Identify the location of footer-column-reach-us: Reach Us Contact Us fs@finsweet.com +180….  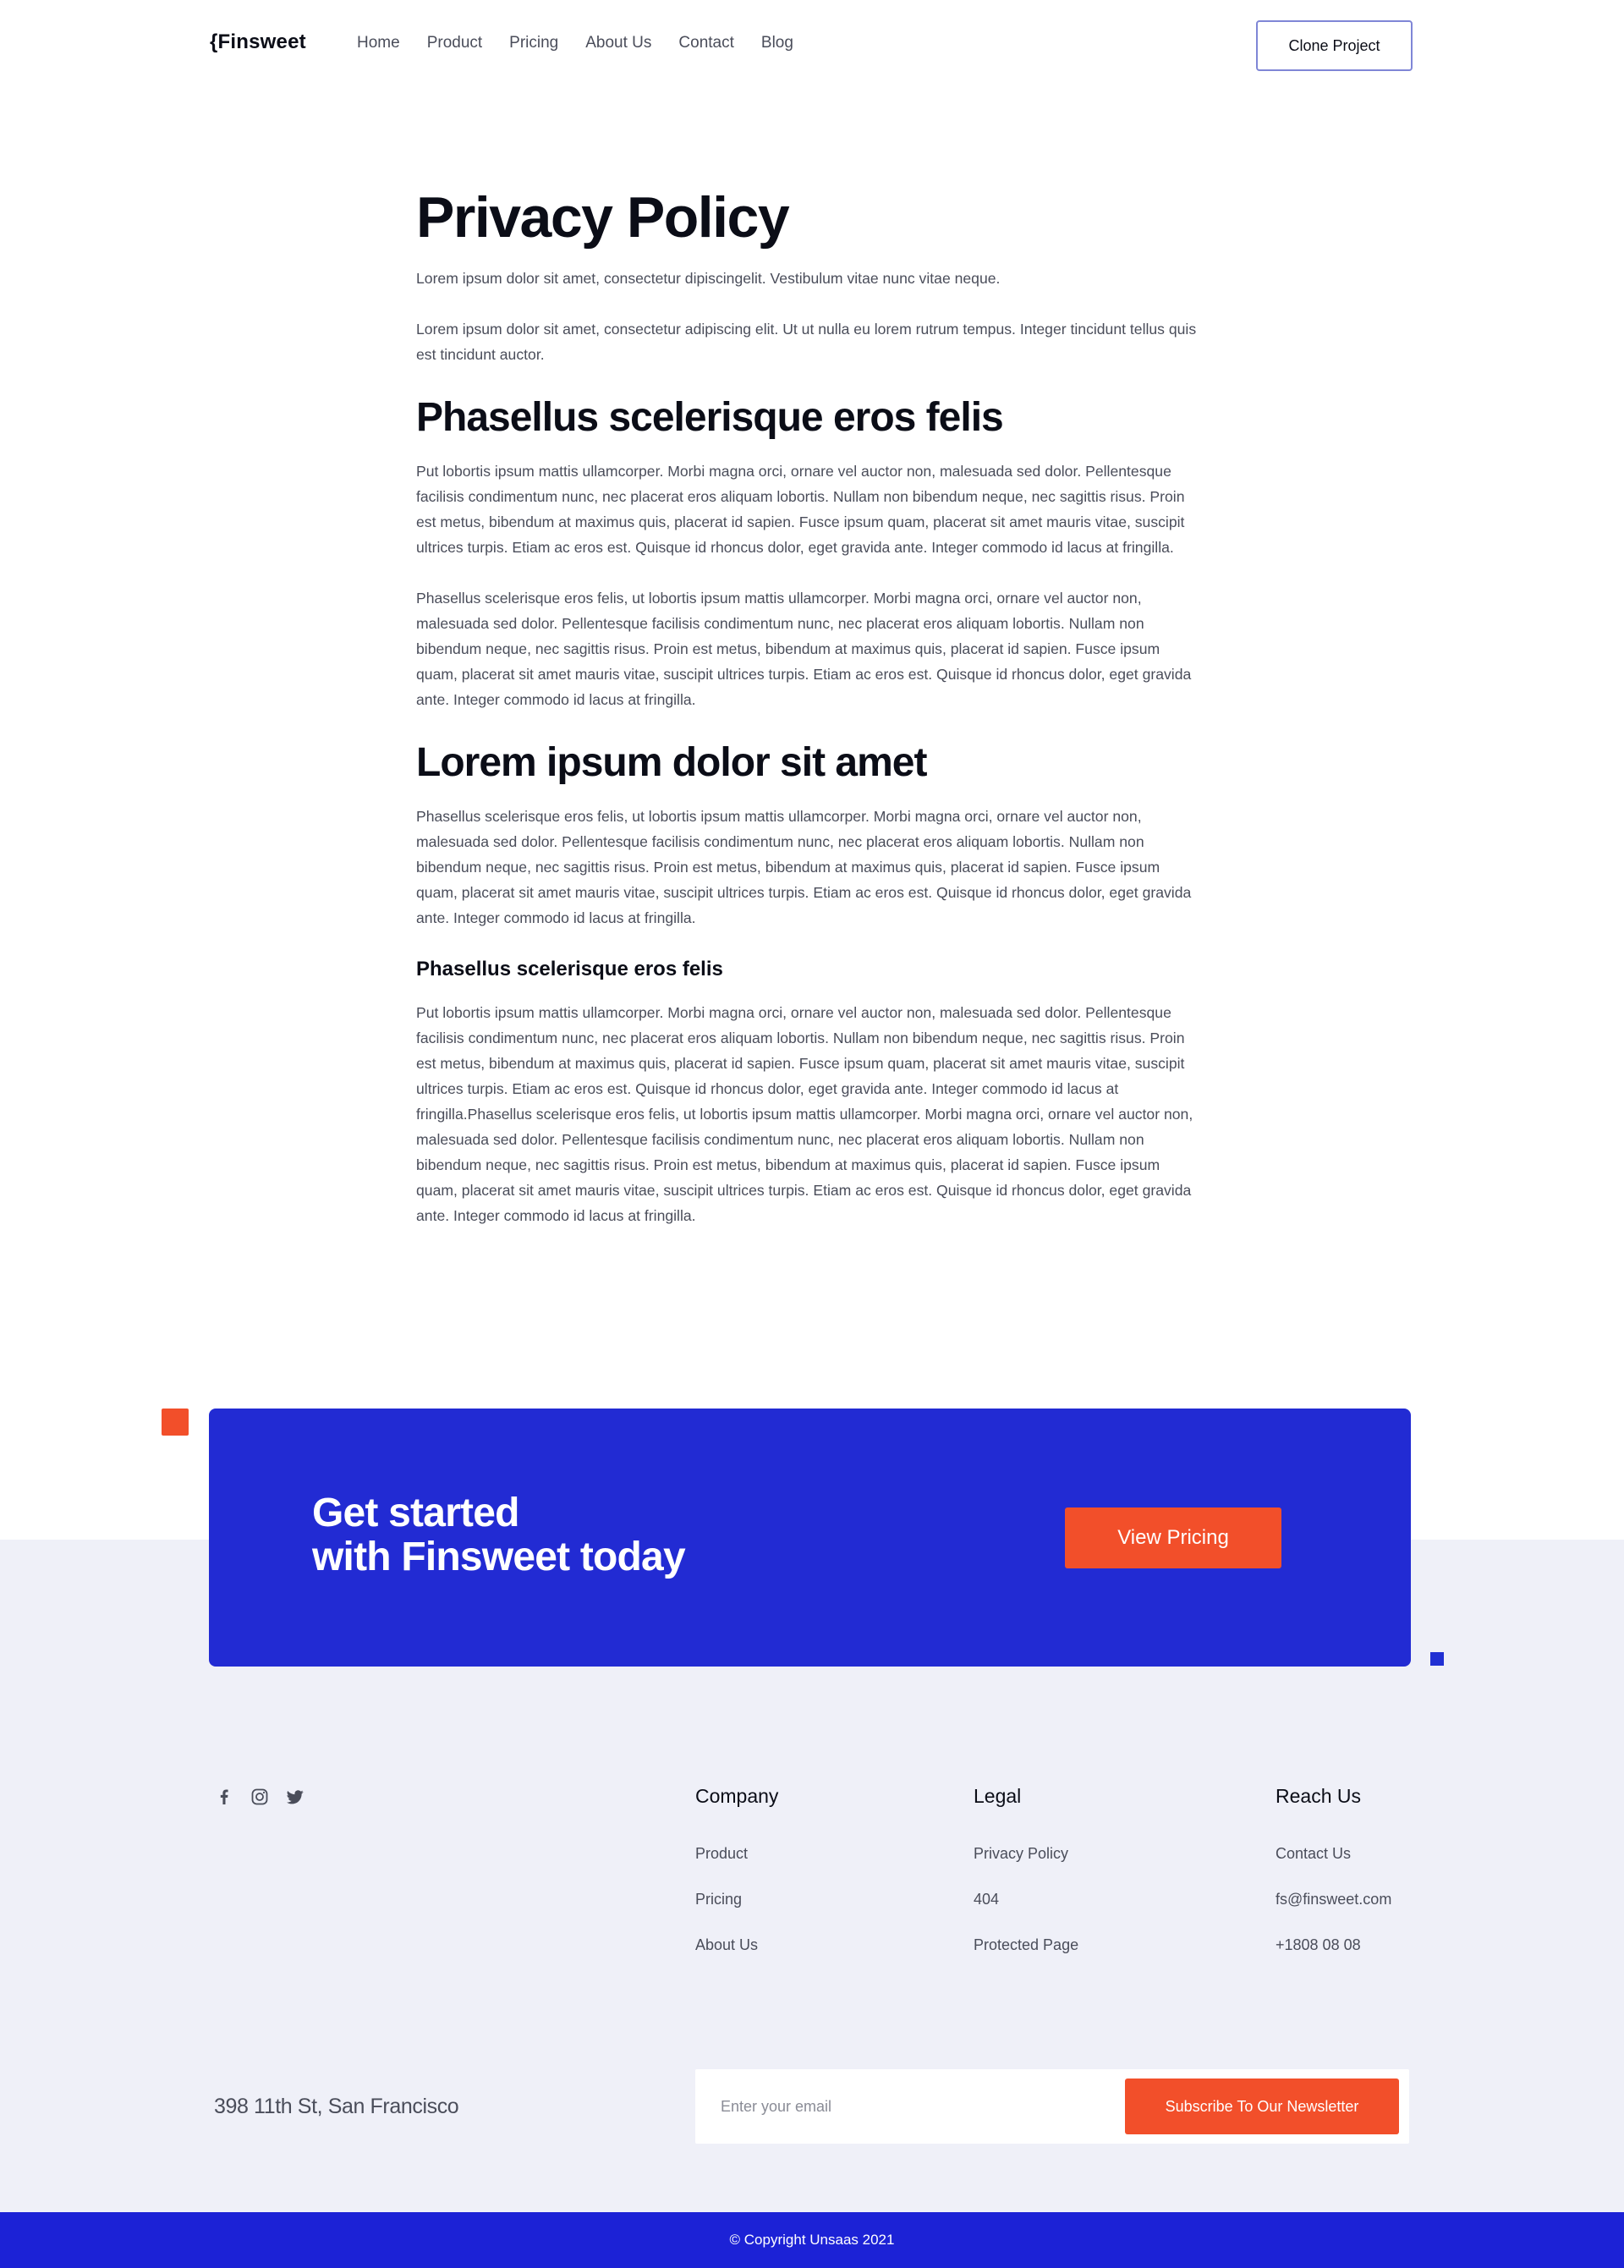
(1333, 1883).